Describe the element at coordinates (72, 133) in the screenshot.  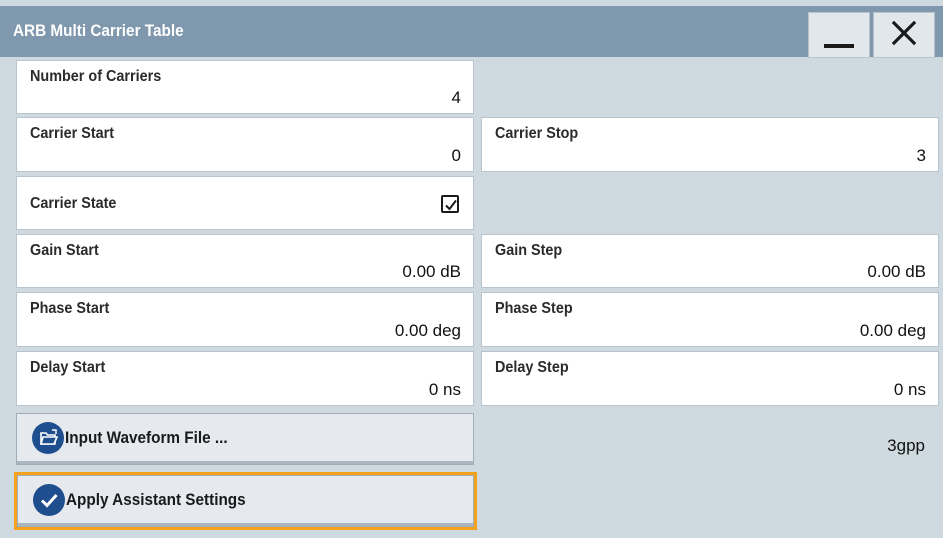
I see `carrier-start-label: Carrier Start` at that location.